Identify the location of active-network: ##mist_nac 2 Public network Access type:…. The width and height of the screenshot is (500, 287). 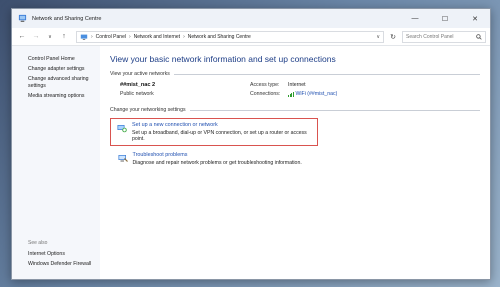
(295, 89).